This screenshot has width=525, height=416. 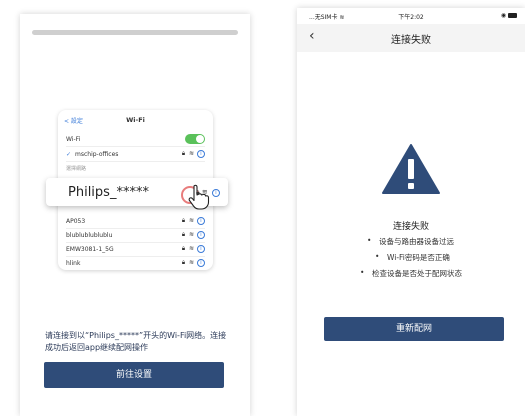 I want to click on status-time: 下午2:02, so click(x=411, y=17).